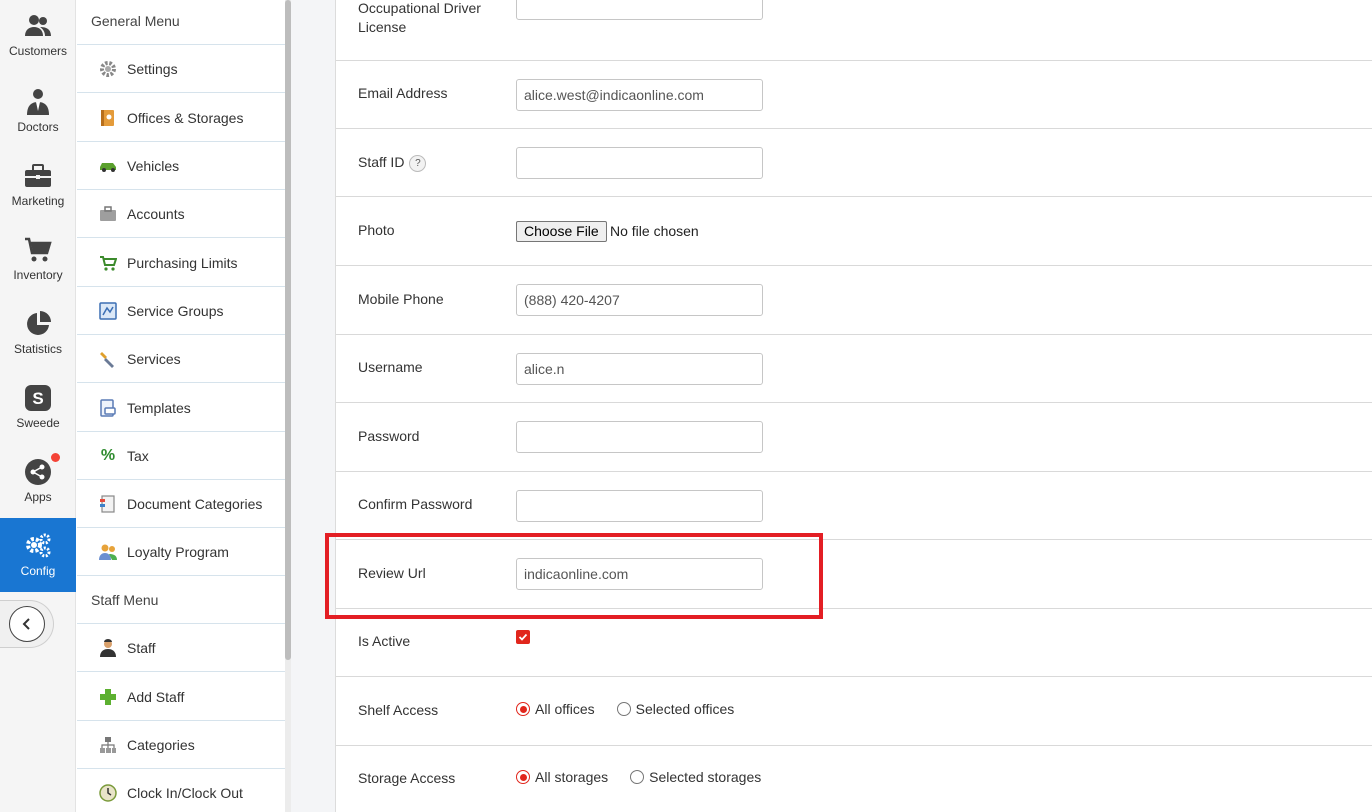 The image size is (1372, 812). What do you see at coordinates (156, 213) in the screenshot?
I see `menu-item-label: Accounts` at bounding box center [156, 213].